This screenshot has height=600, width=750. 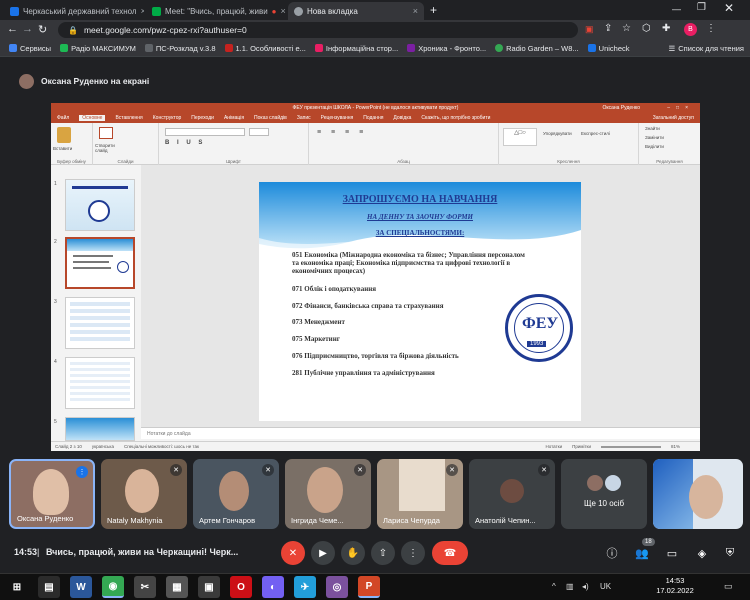 What do you see at coordinates (581, 446) in the screenshot?
I see `comments-toggle: Примітки` at bounding box center [581, 446].